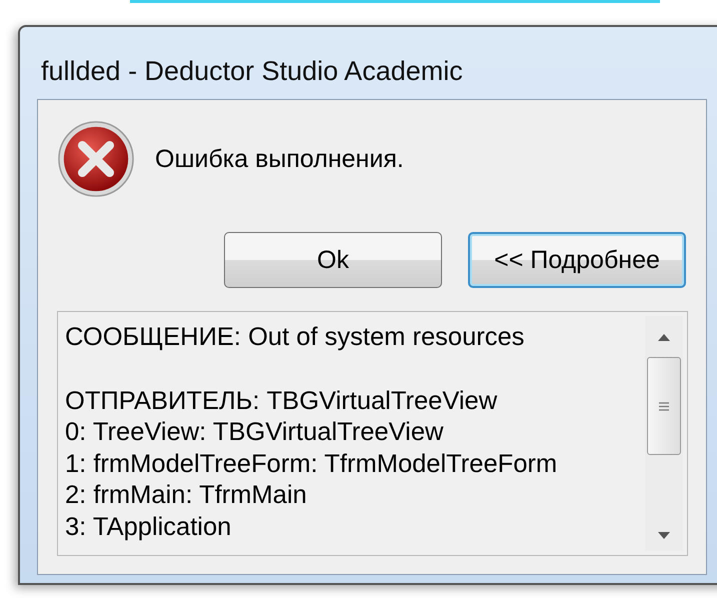 The width and height of the screenshot is (717, 598). What do you see at coordinates (295, 337) in the screenshot?
I see `details-line: СООБЩЕНИЕ: Out of system resources` at bounding box center [295, 337].